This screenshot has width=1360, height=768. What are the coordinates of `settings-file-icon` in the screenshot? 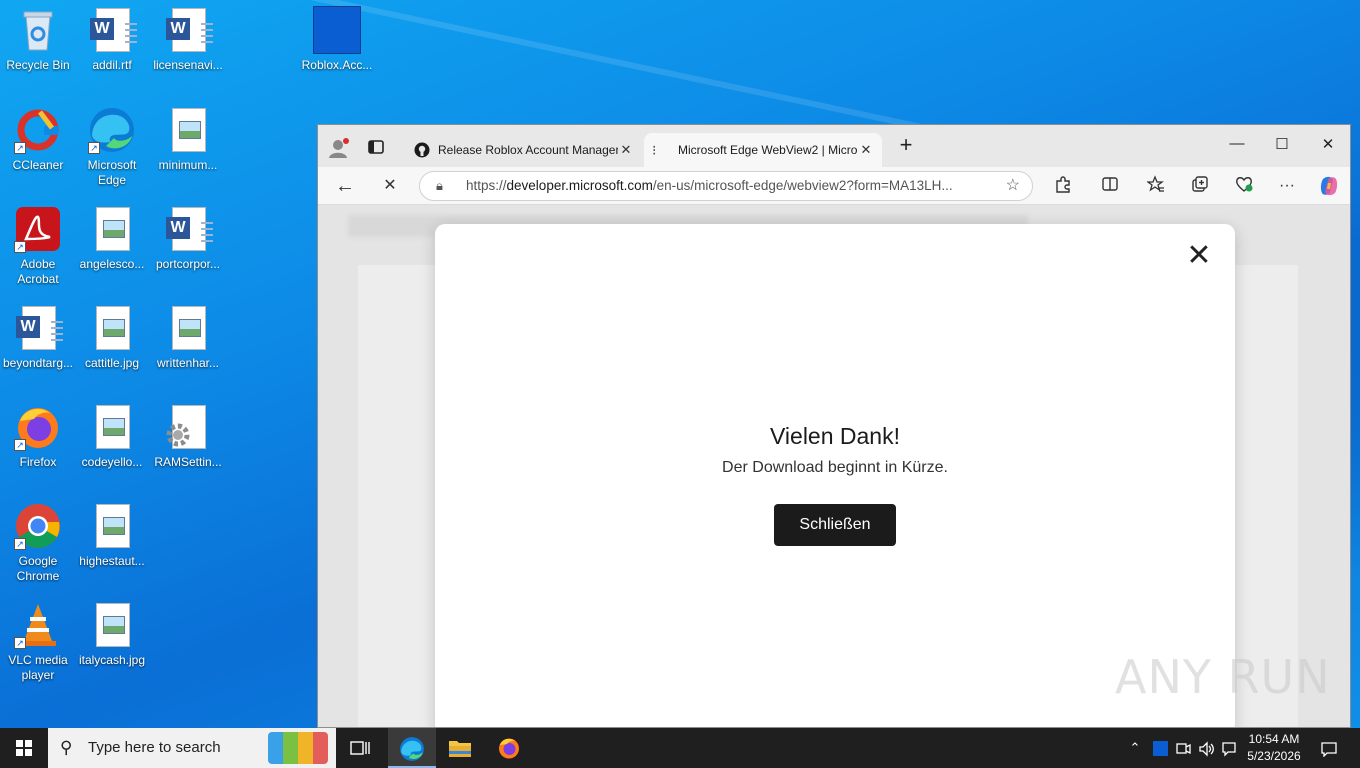 It's located at (188, 427).